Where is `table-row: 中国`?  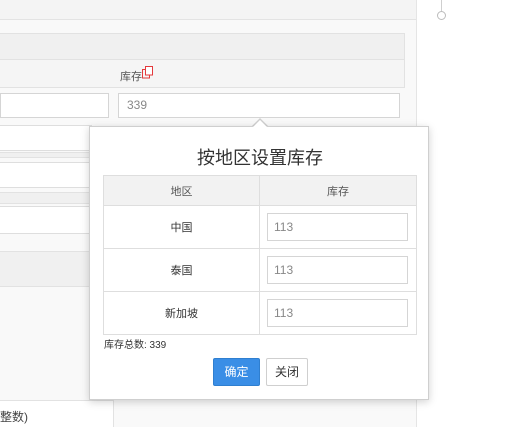 table-row: 中国 is located at coordinates (260, 227).